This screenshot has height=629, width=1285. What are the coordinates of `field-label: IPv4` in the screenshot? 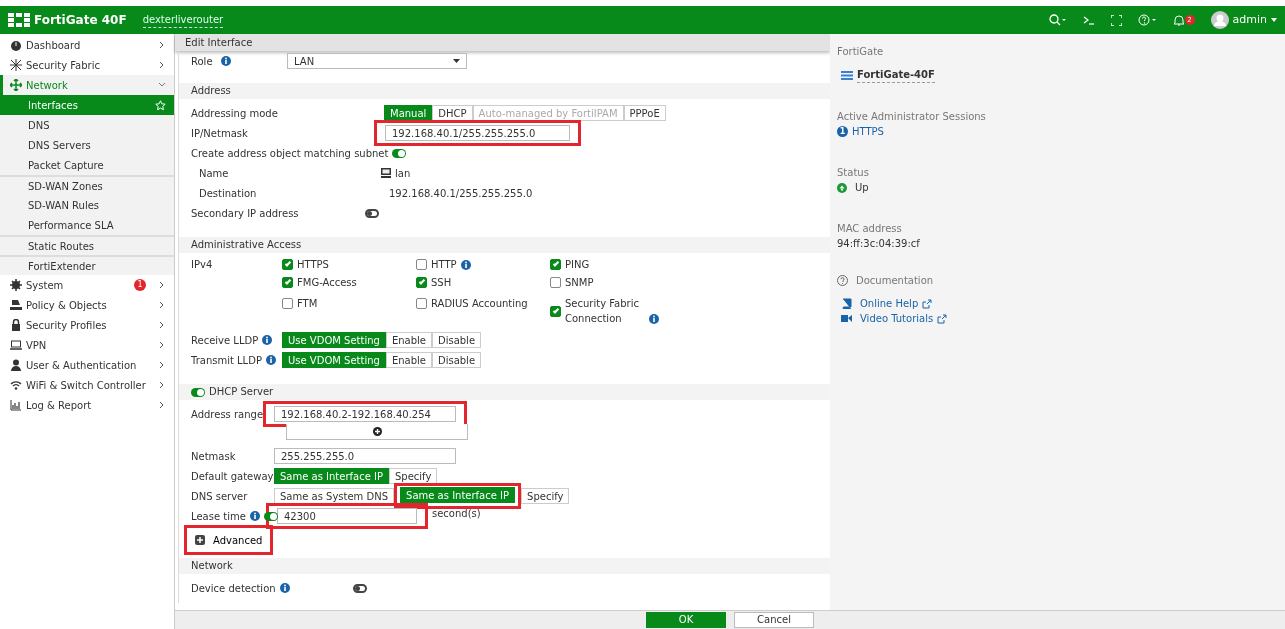 It's located at (202, 265).